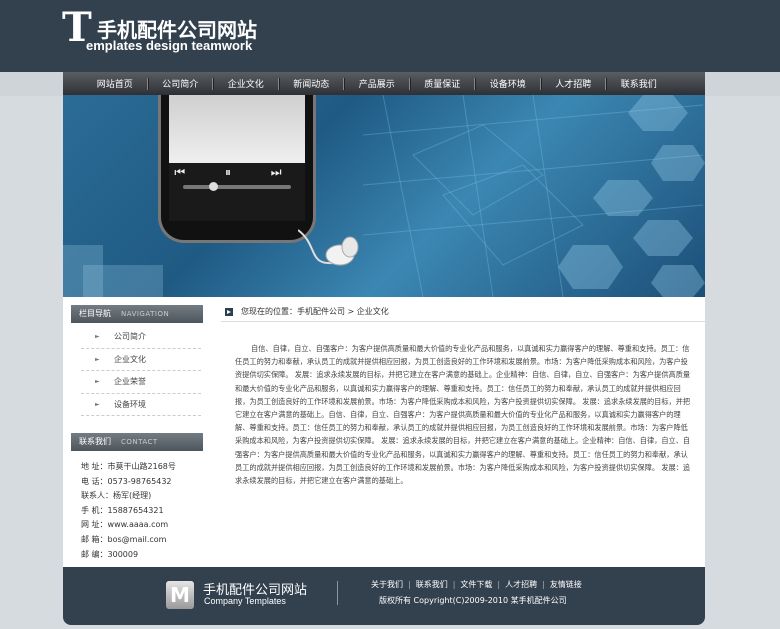 The image size is (780, 629). What do you see at coordinates (387, 584) in the screenshot?
I see `footer-link-about: 关于我们` at bounding box center [387, 584].